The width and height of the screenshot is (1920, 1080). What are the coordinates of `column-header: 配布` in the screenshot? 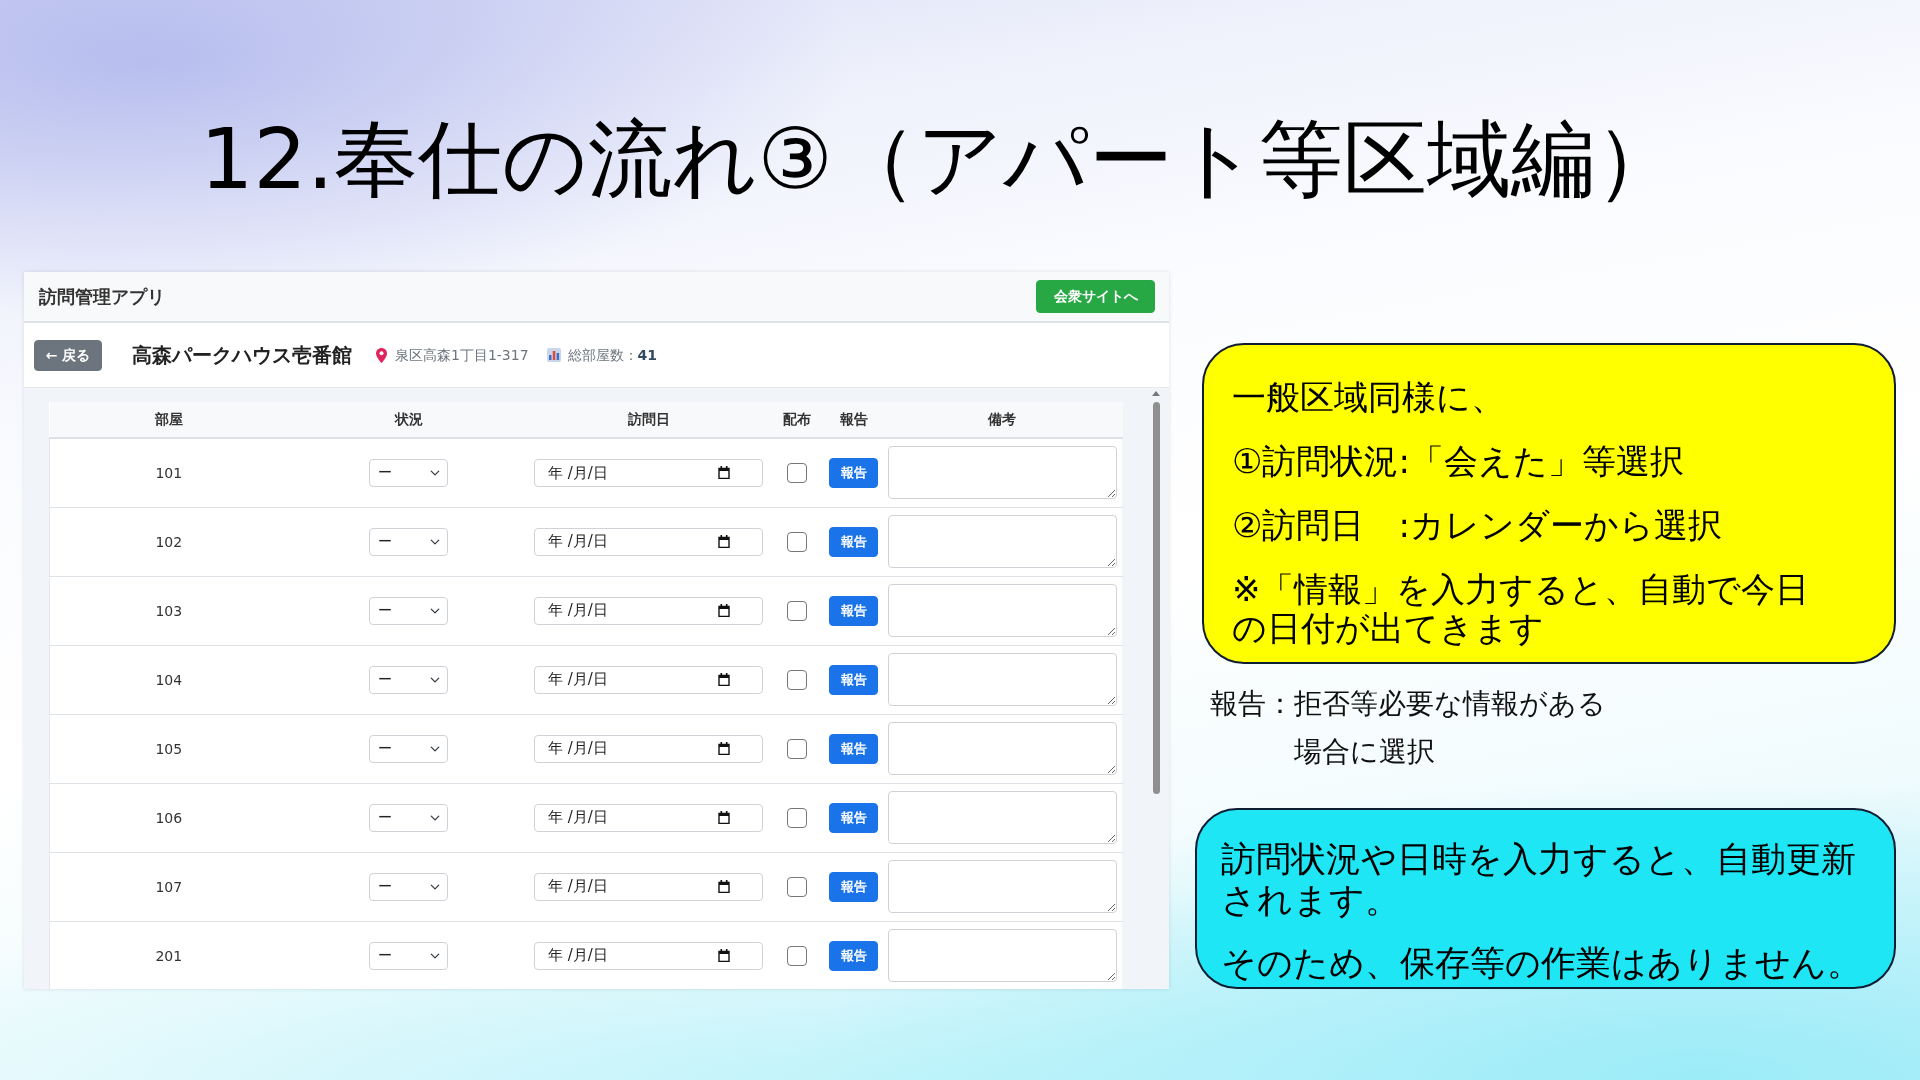 It's located at (796, 420).